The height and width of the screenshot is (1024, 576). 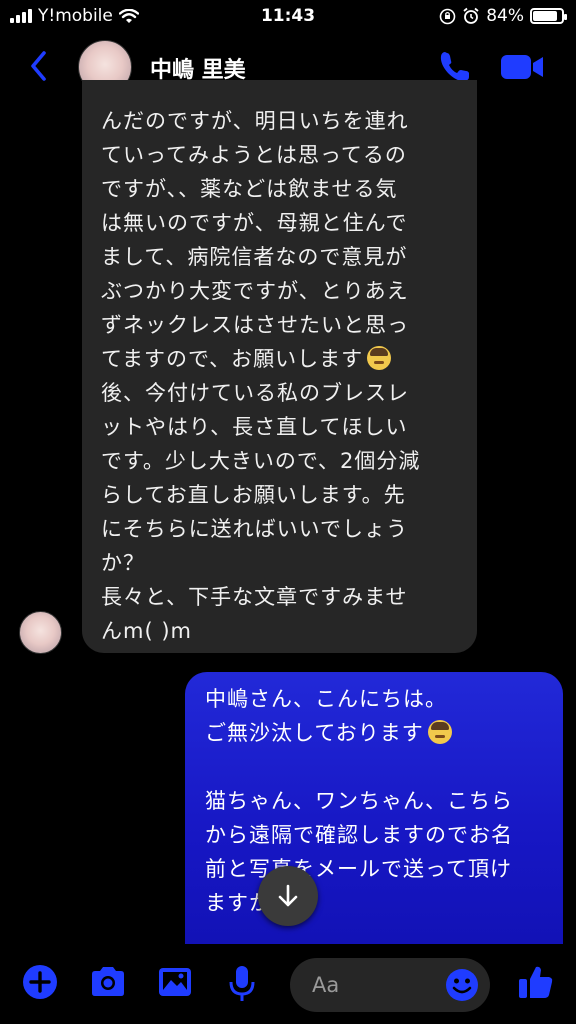 I want to click on status-bar: Y!mobile 11:43 84%, so click(x=288, y=17).